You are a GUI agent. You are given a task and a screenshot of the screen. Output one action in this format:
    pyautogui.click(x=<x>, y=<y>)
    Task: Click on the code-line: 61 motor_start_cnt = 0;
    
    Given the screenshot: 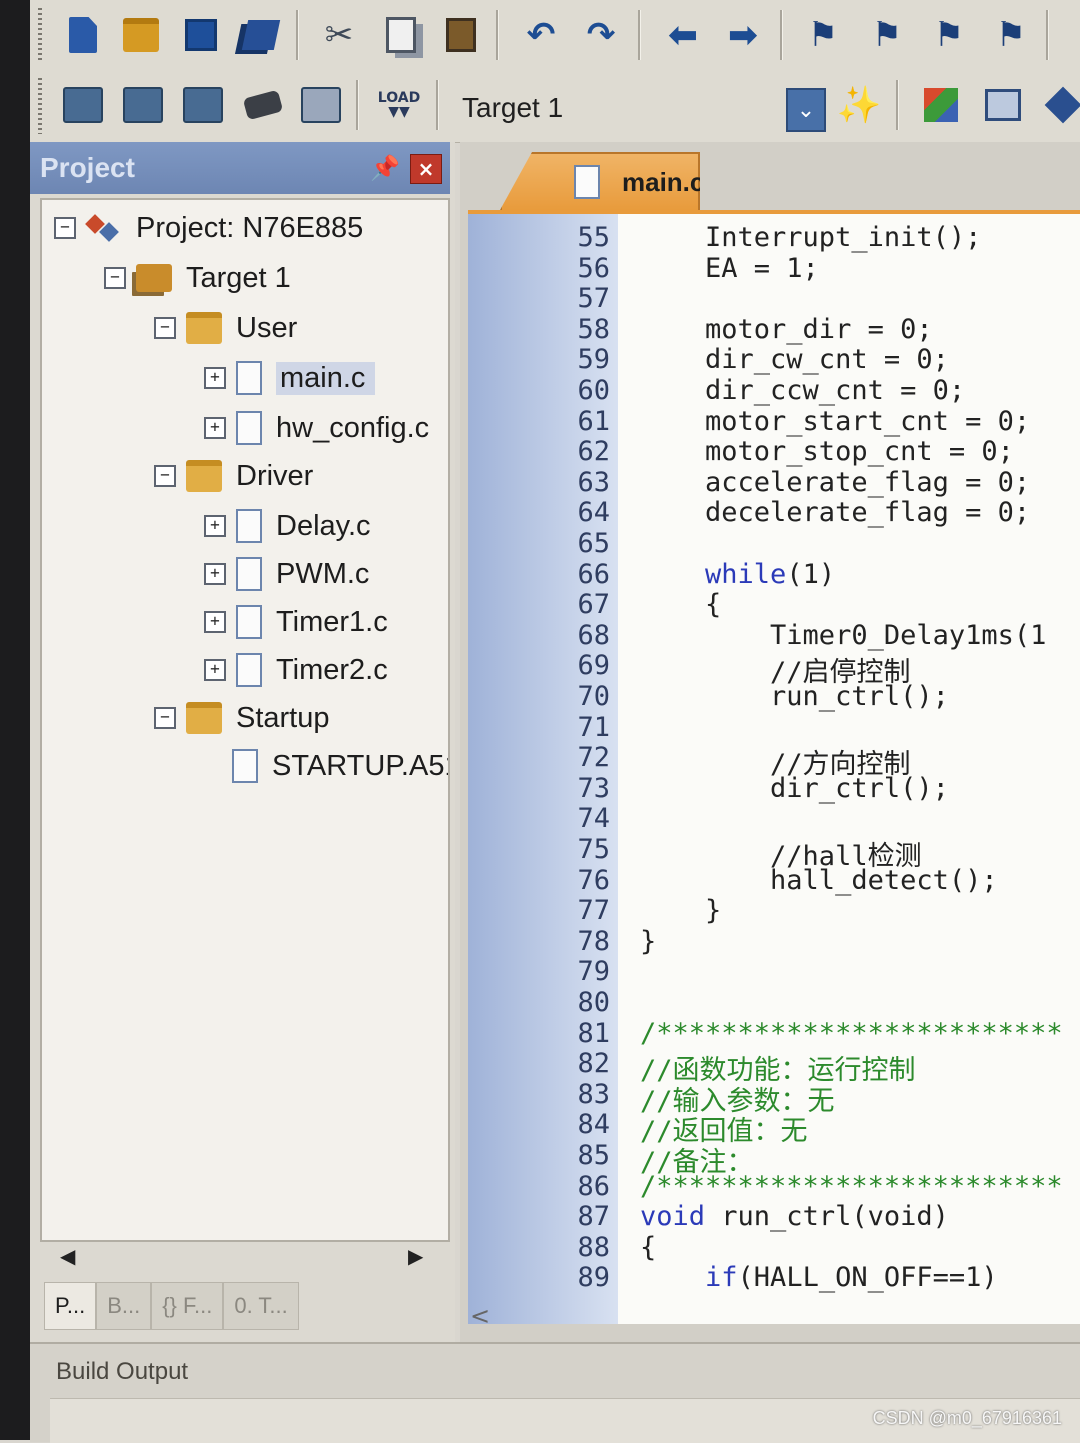 What is the action you would take?
    pyautogui.click(x=774, y=422)
    